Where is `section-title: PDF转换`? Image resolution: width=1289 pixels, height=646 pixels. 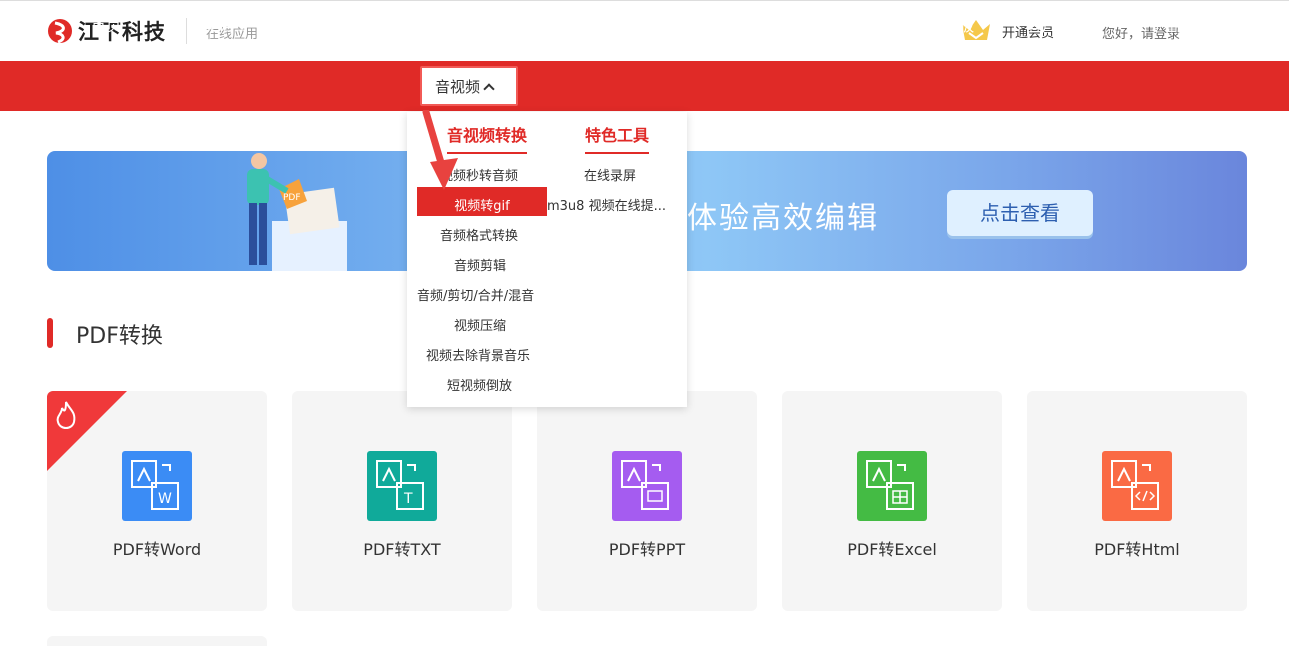
section-title: PDF转换 is located at coordinates (119, 336).